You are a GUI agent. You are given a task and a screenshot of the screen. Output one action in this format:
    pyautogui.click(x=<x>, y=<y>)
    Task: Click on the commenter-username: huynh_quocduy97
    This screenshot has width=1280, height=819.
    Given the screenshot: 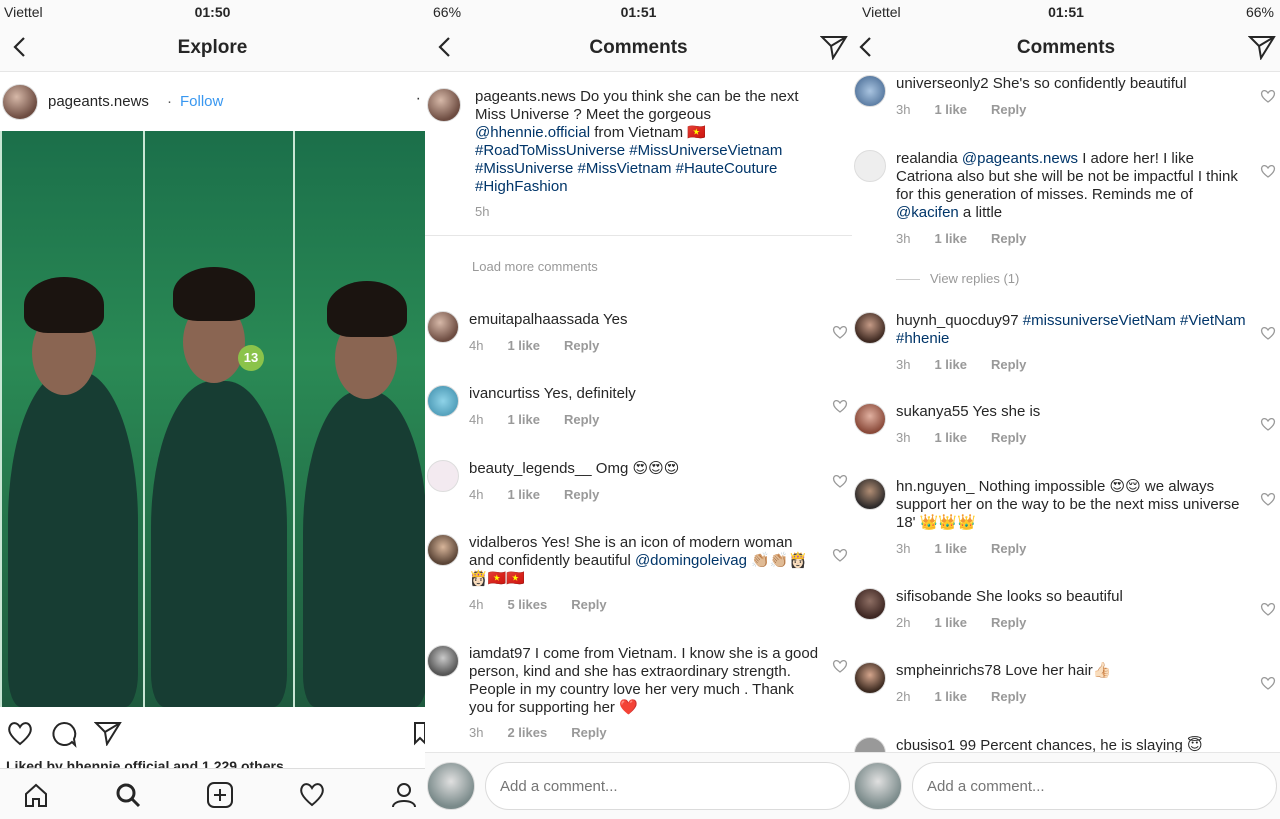 What is the action you would take?
    pyautogui.click(x=957, y=320)
    